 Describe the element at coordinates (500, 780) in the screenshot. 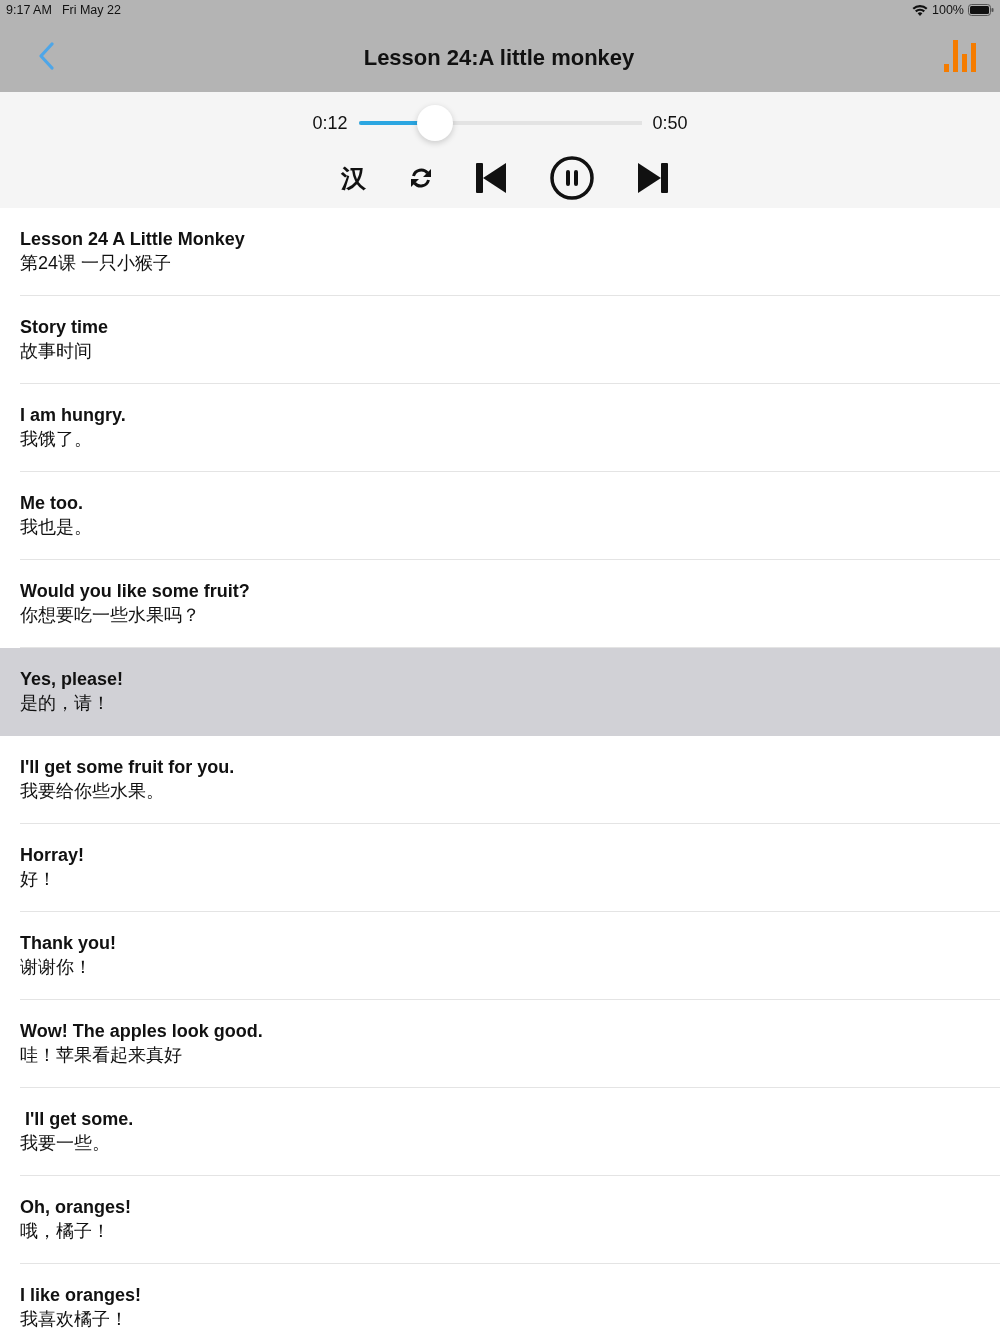

I see `sentence-row: I'll get some fruit for you. 我要给你些水果。` at that location.